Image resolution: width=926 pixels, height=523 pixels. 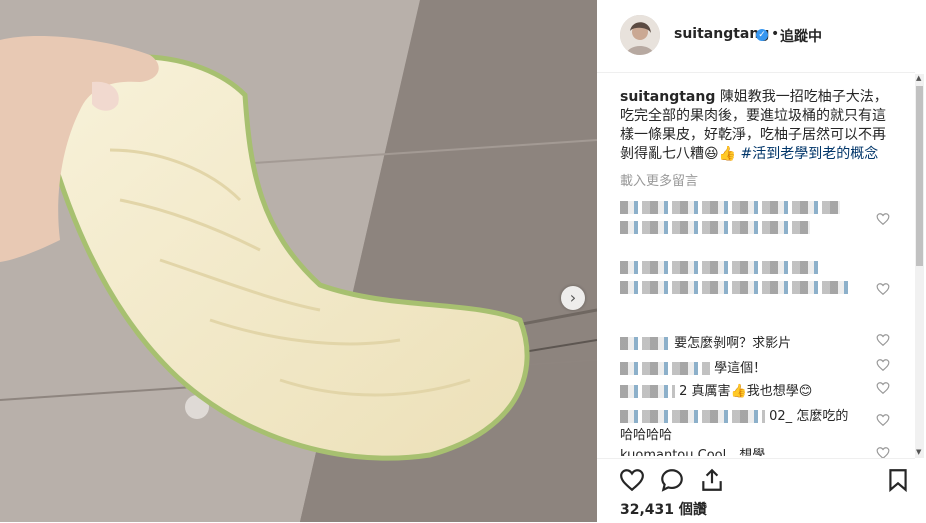 I want to click on like-heart-icon, so click(x=632, y=480).